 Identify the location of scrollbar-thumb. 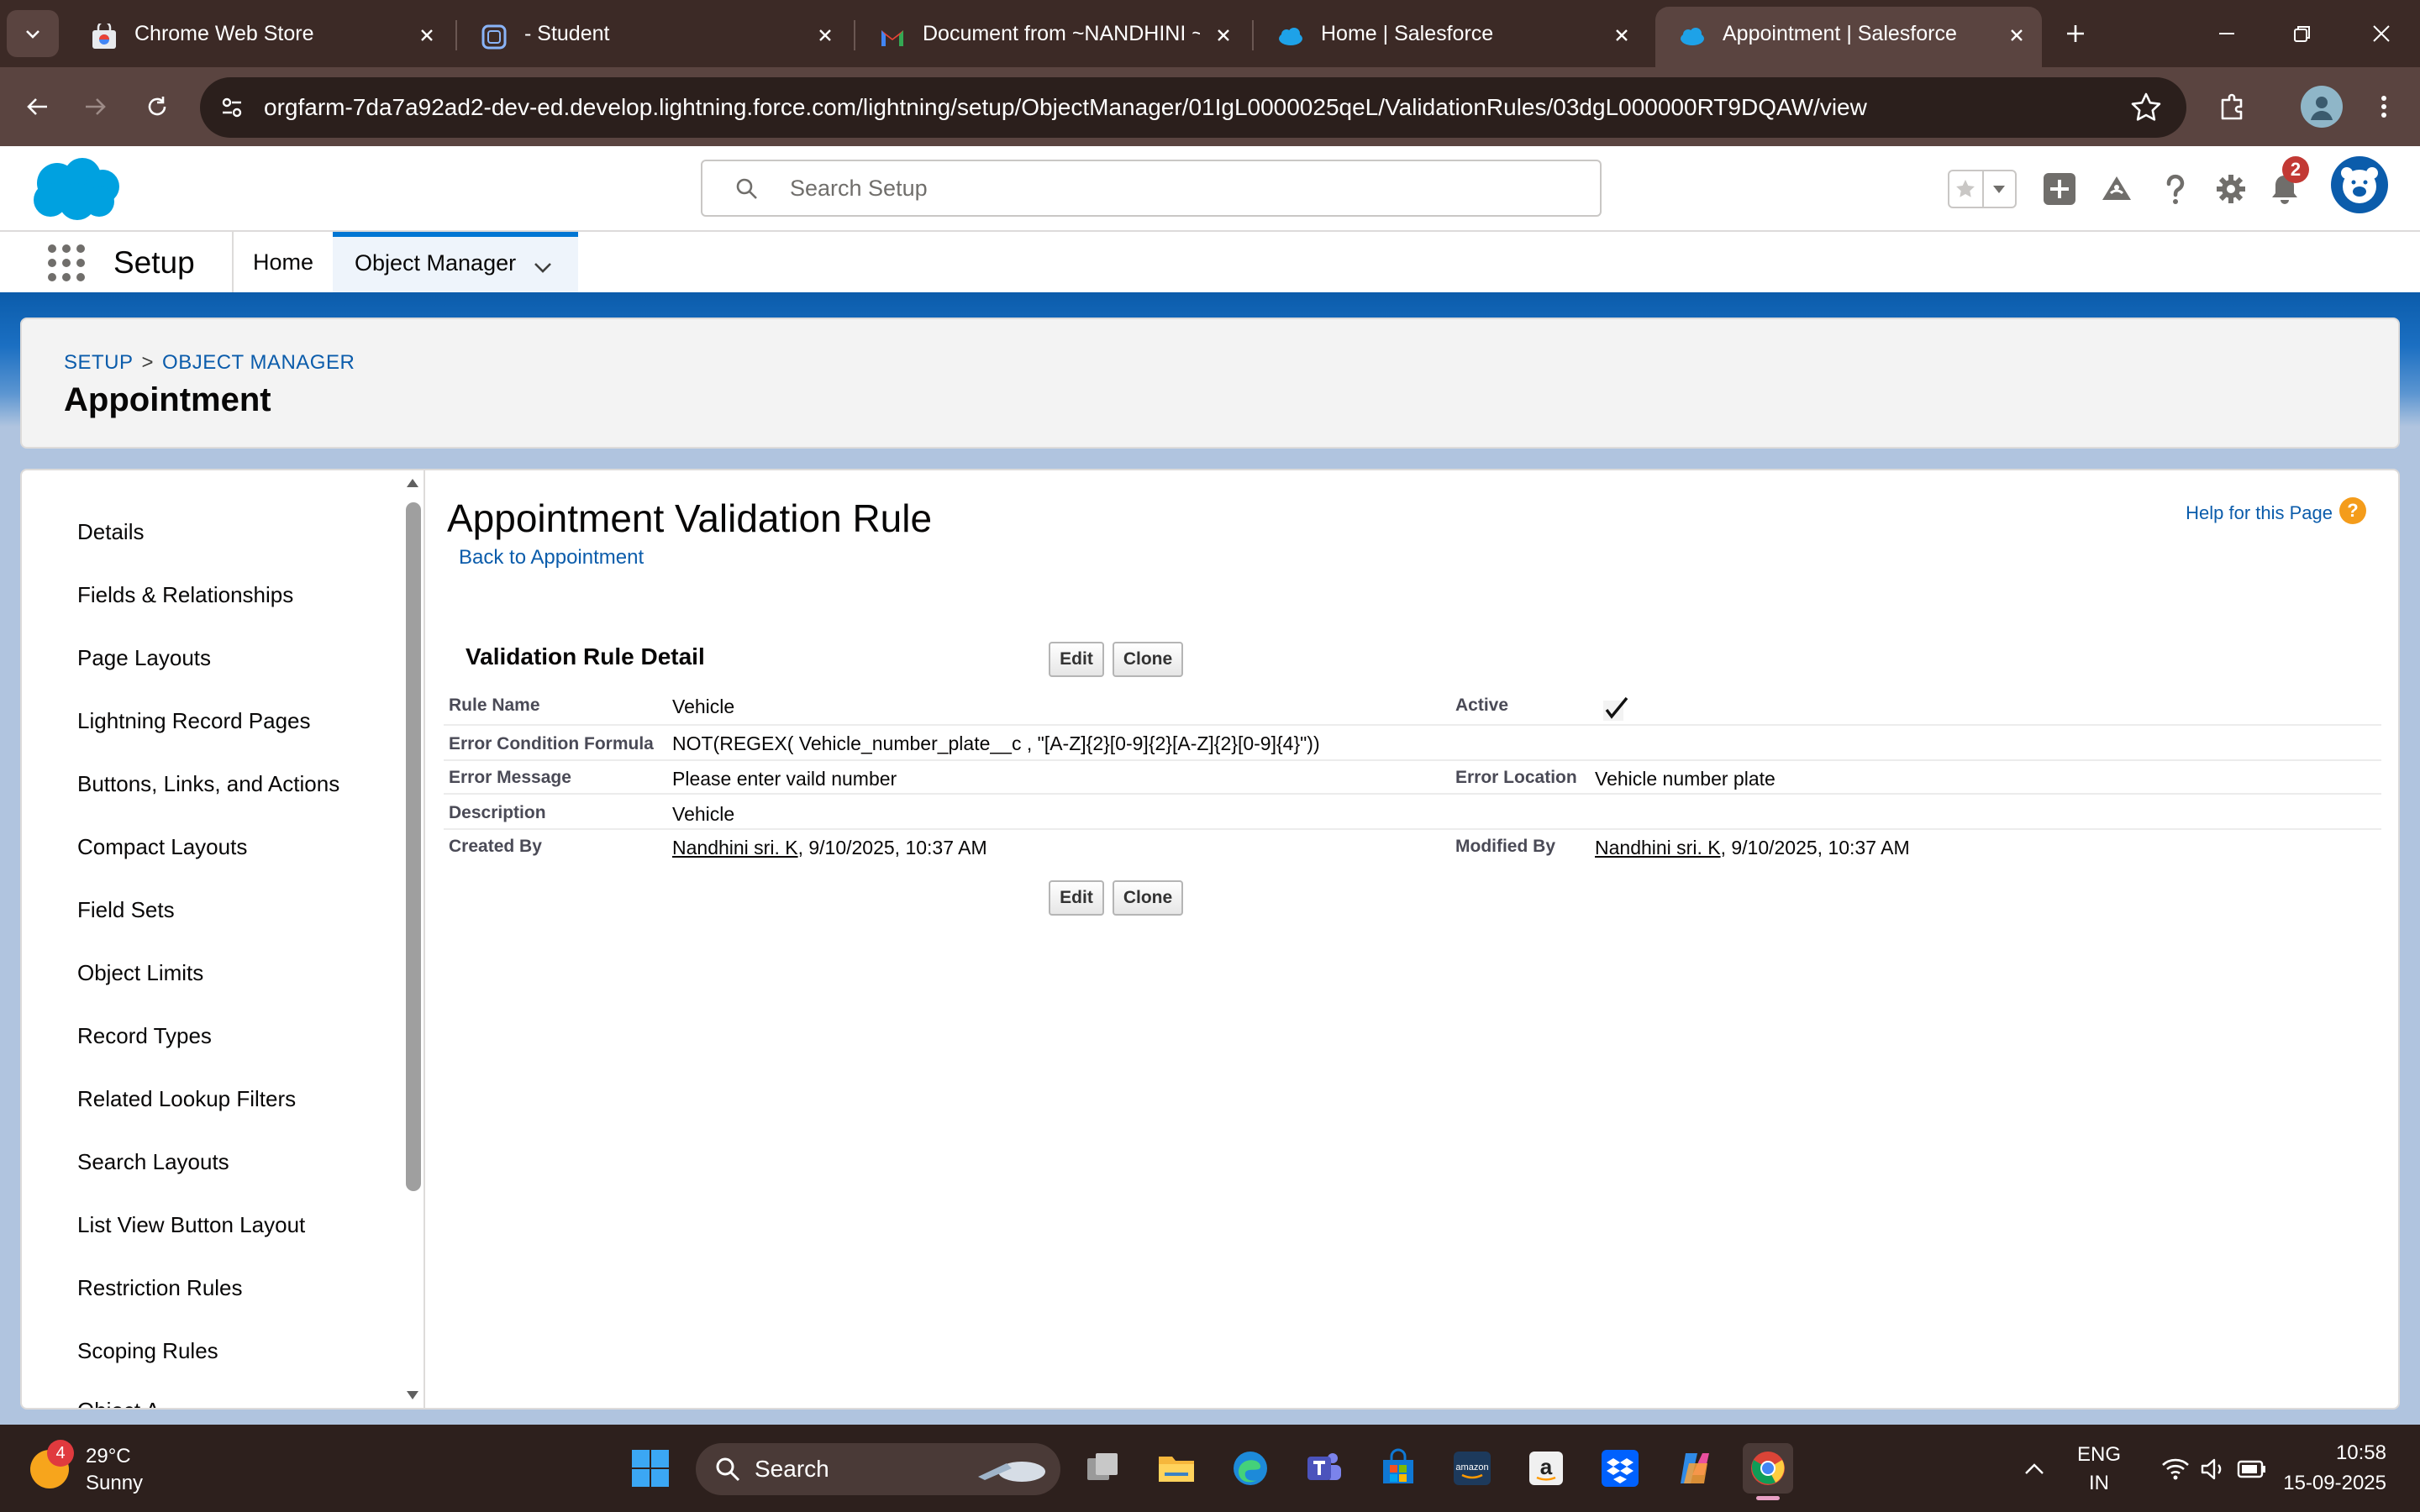
(413, 846).